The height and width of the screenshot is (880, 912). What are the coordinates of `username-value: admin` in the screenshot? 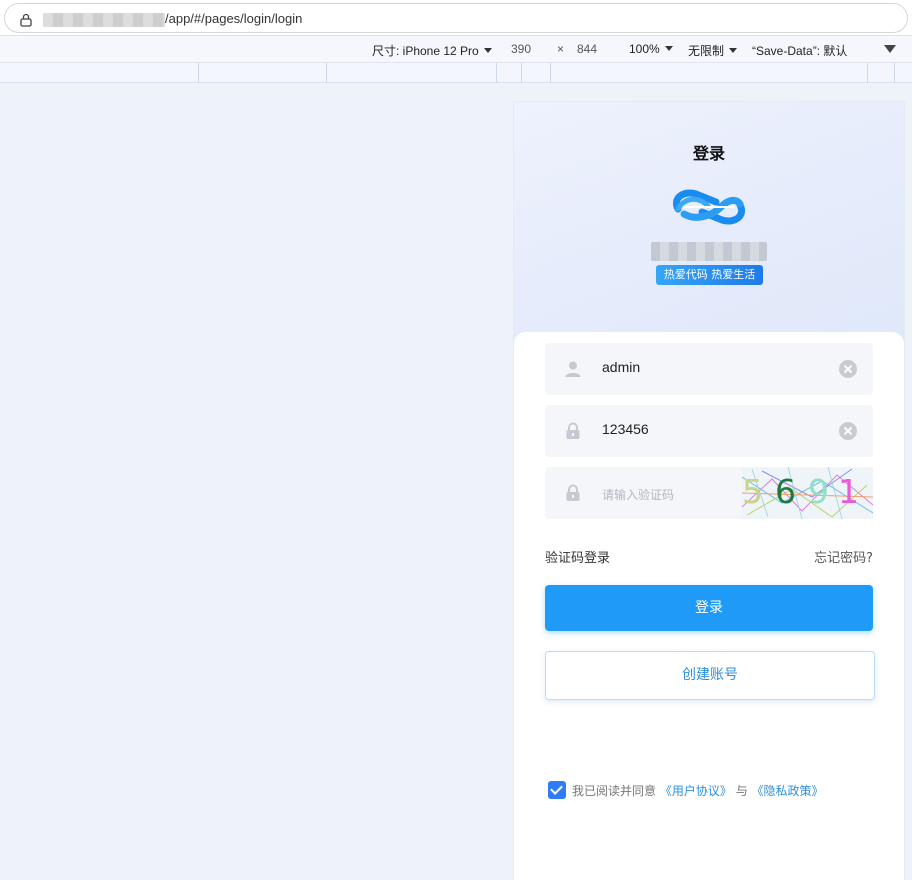 It's located at (621, 367).